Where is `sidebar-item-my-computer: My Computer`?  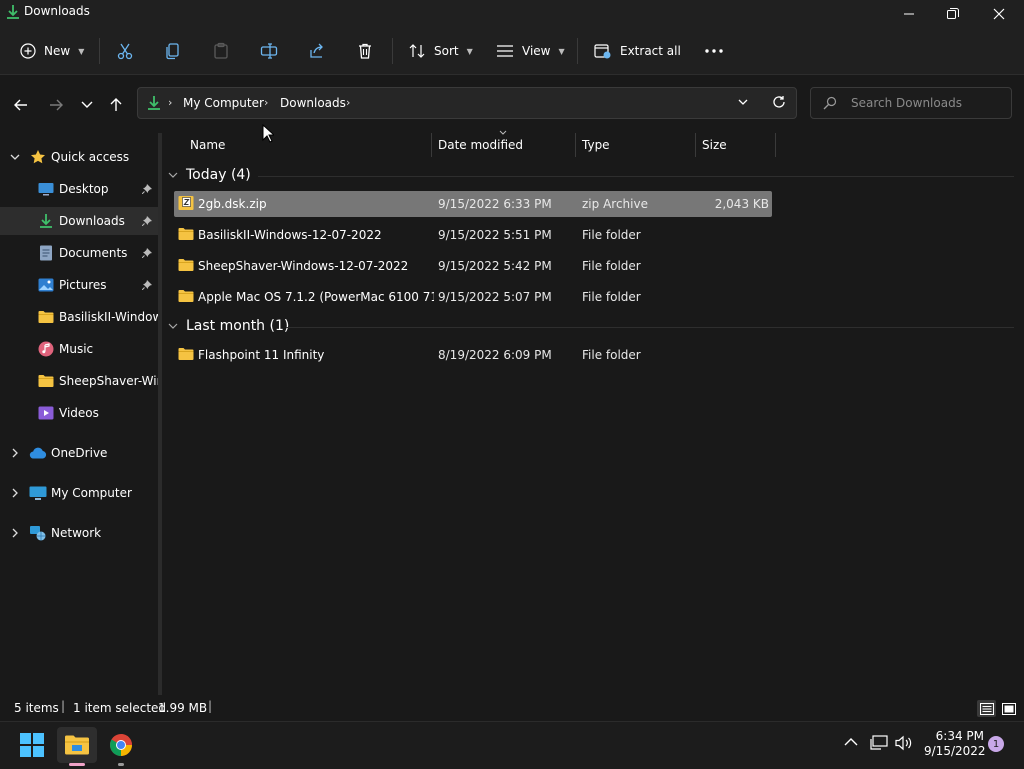
sidebar-item-my-computer: My Computer is located at coordinates (79, 493).